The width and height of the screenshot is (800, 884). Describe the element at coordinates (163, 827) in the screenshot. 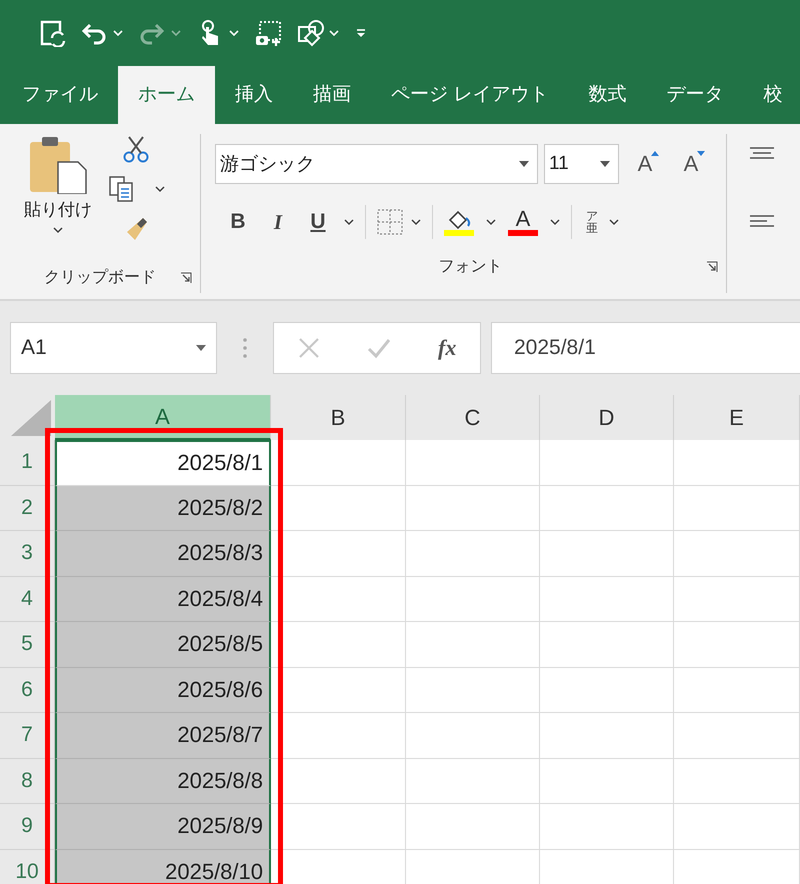

I see `table-cell: 2025/8/9` at that location.